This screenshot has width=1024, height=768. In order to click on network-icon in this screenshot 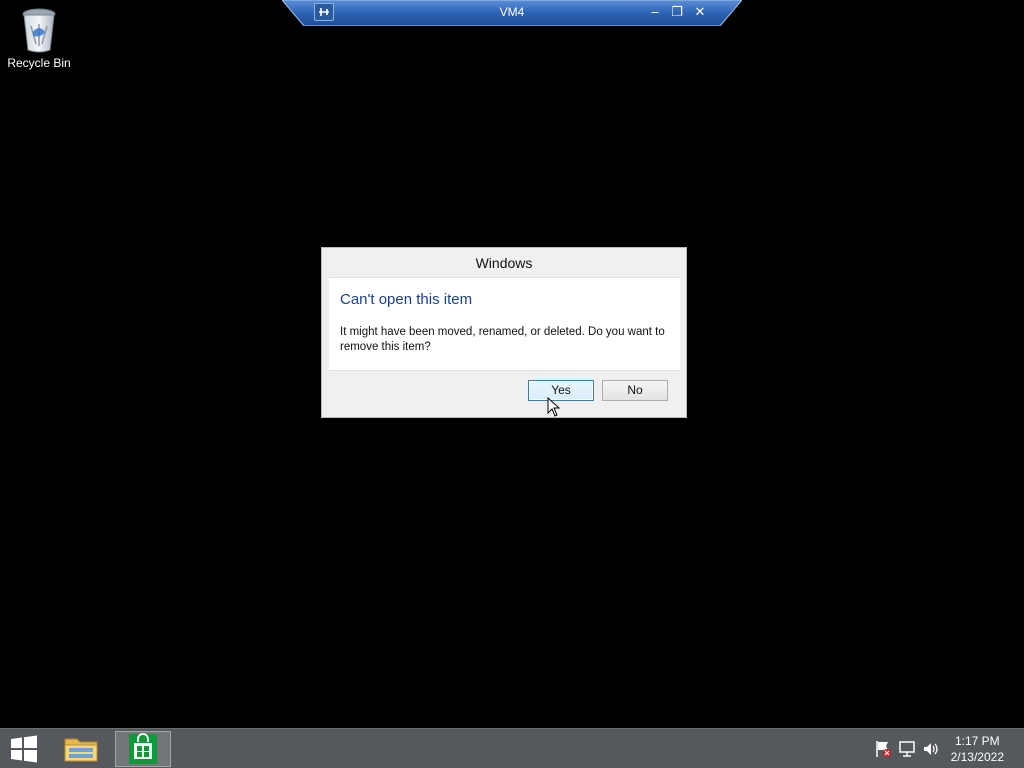, I will do `click(907, 749)`.